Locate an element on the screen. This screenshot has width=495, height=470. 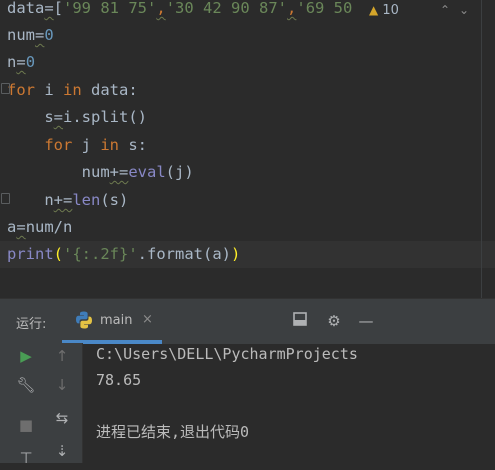
rerun-icon: ▶ is located at coordinates (26, 356).